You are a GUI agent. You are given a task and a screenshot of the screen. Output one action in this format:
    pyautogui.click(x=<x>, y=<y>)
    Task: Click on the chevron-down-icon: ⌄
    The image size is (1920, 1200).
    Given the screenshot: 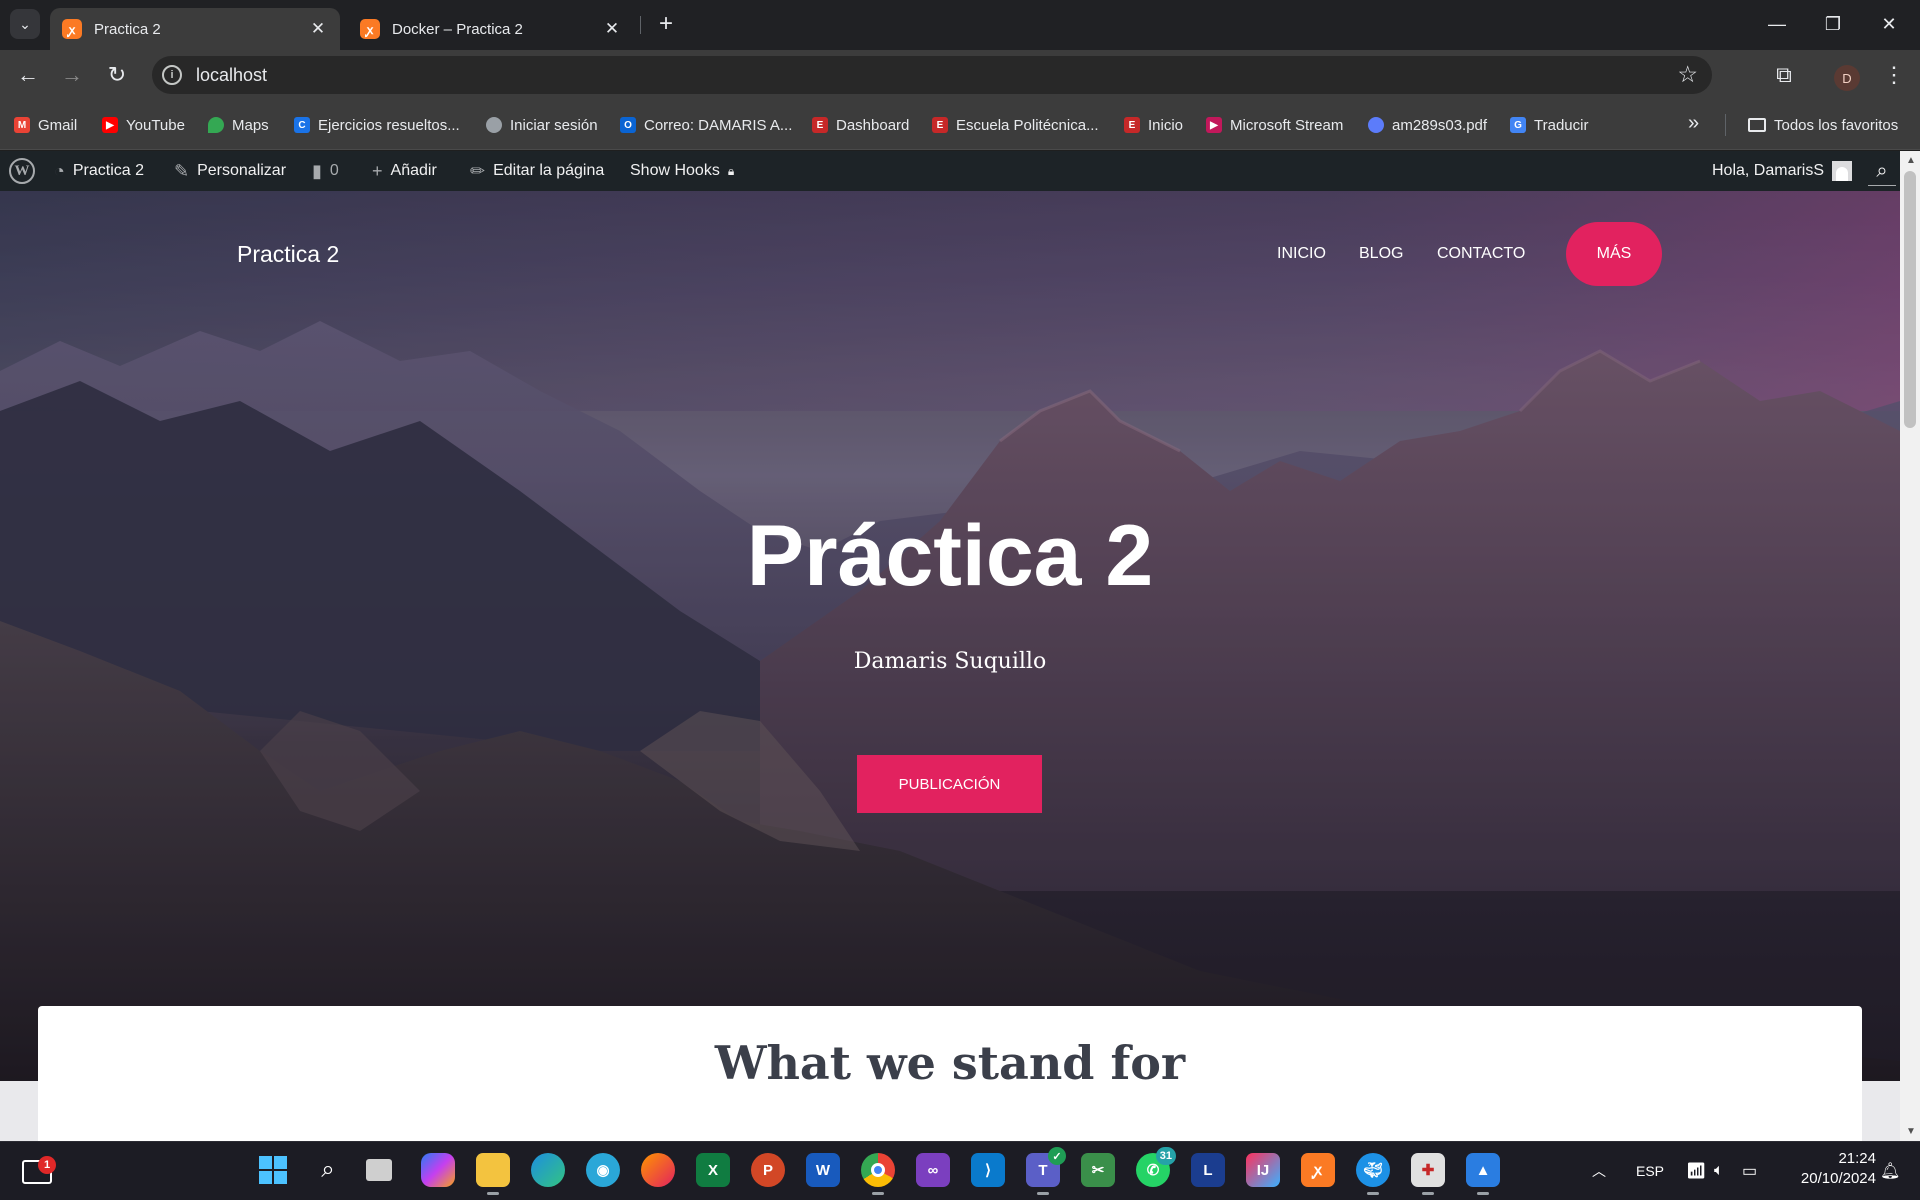 What is the action you would take?
    pyautogui.click(x=25, y=23)
    